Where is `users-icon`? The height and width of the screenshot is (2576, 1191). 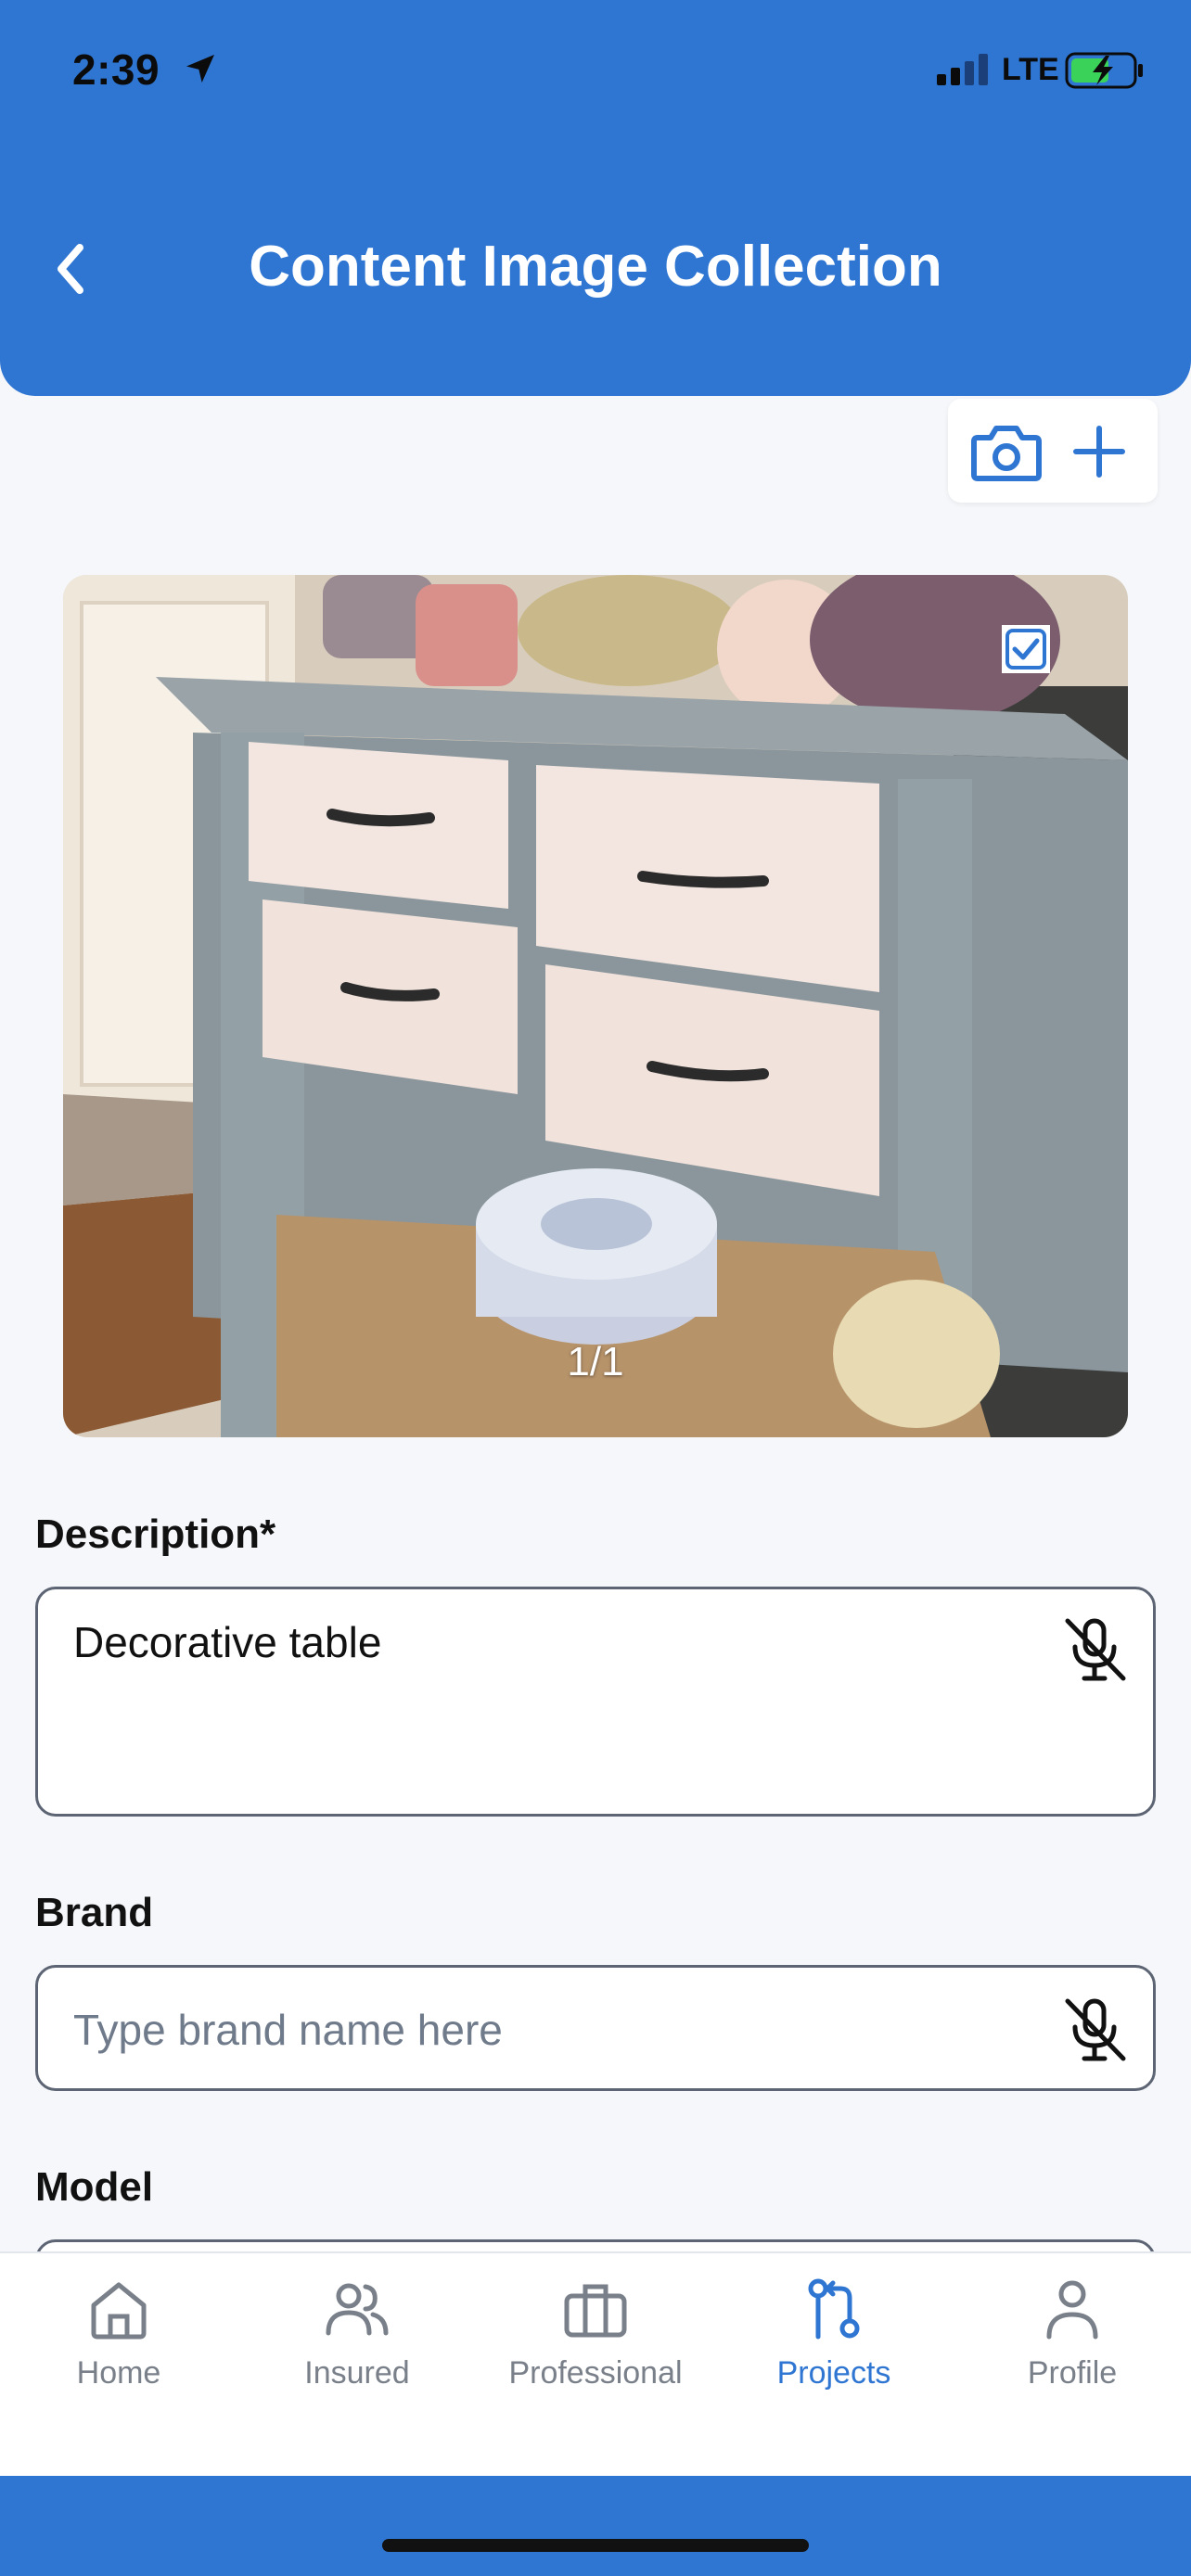
users-icon is located at coordinates (357, 2310).